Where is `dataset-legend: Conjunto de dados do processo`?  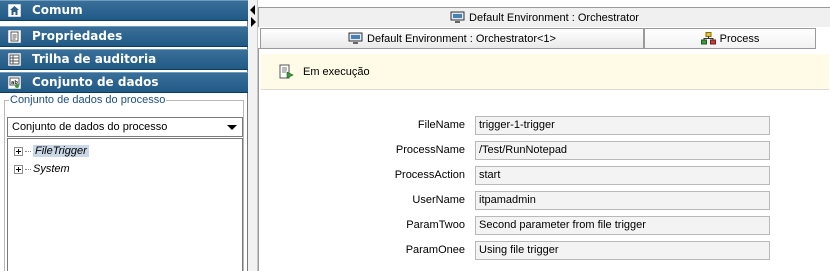 dataset-legend: Conjunto de dados do processo is located at coordinates (88, 100).